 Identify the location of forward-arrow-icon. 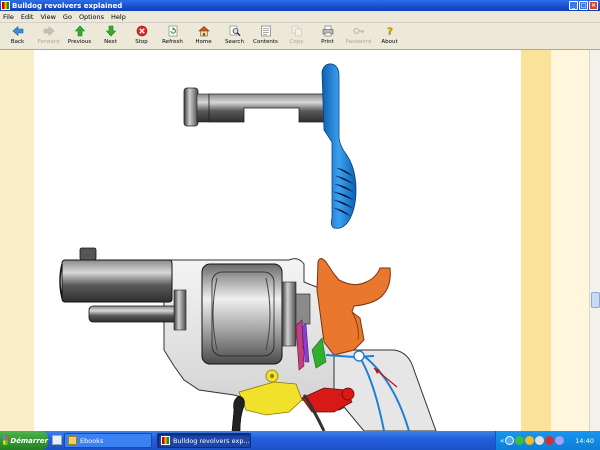
(49, 31).